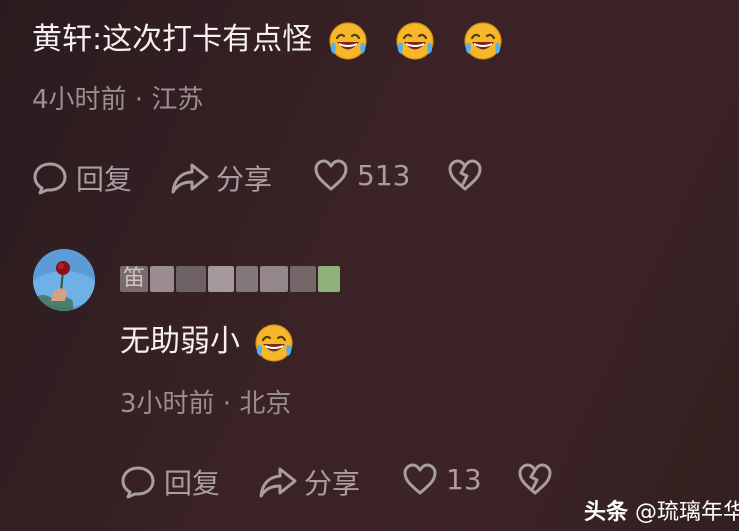  What do you see at coordinates (464, 479) in the screenshot?
I see `like-count: 13` at bounding box center [464, 479].